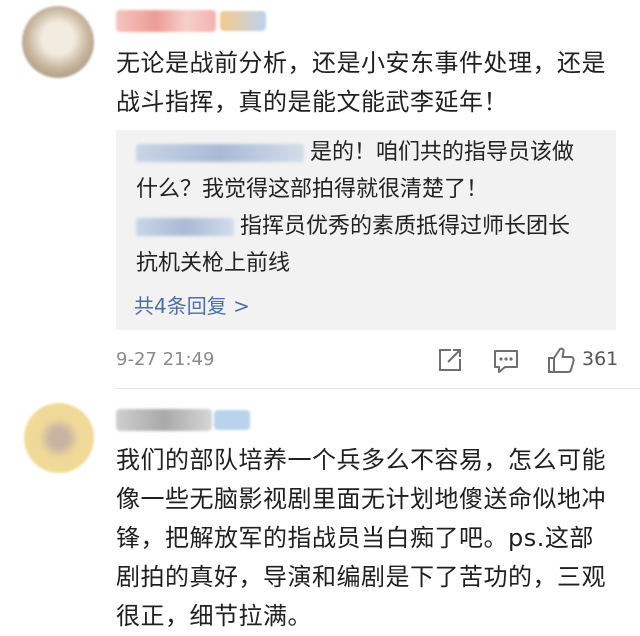 This screenshot has width=640, height=636. What do you see at coordinates (561, 360) in the screenshot?
I see `thumbs-up-icon` at bounding box center [561, 360].